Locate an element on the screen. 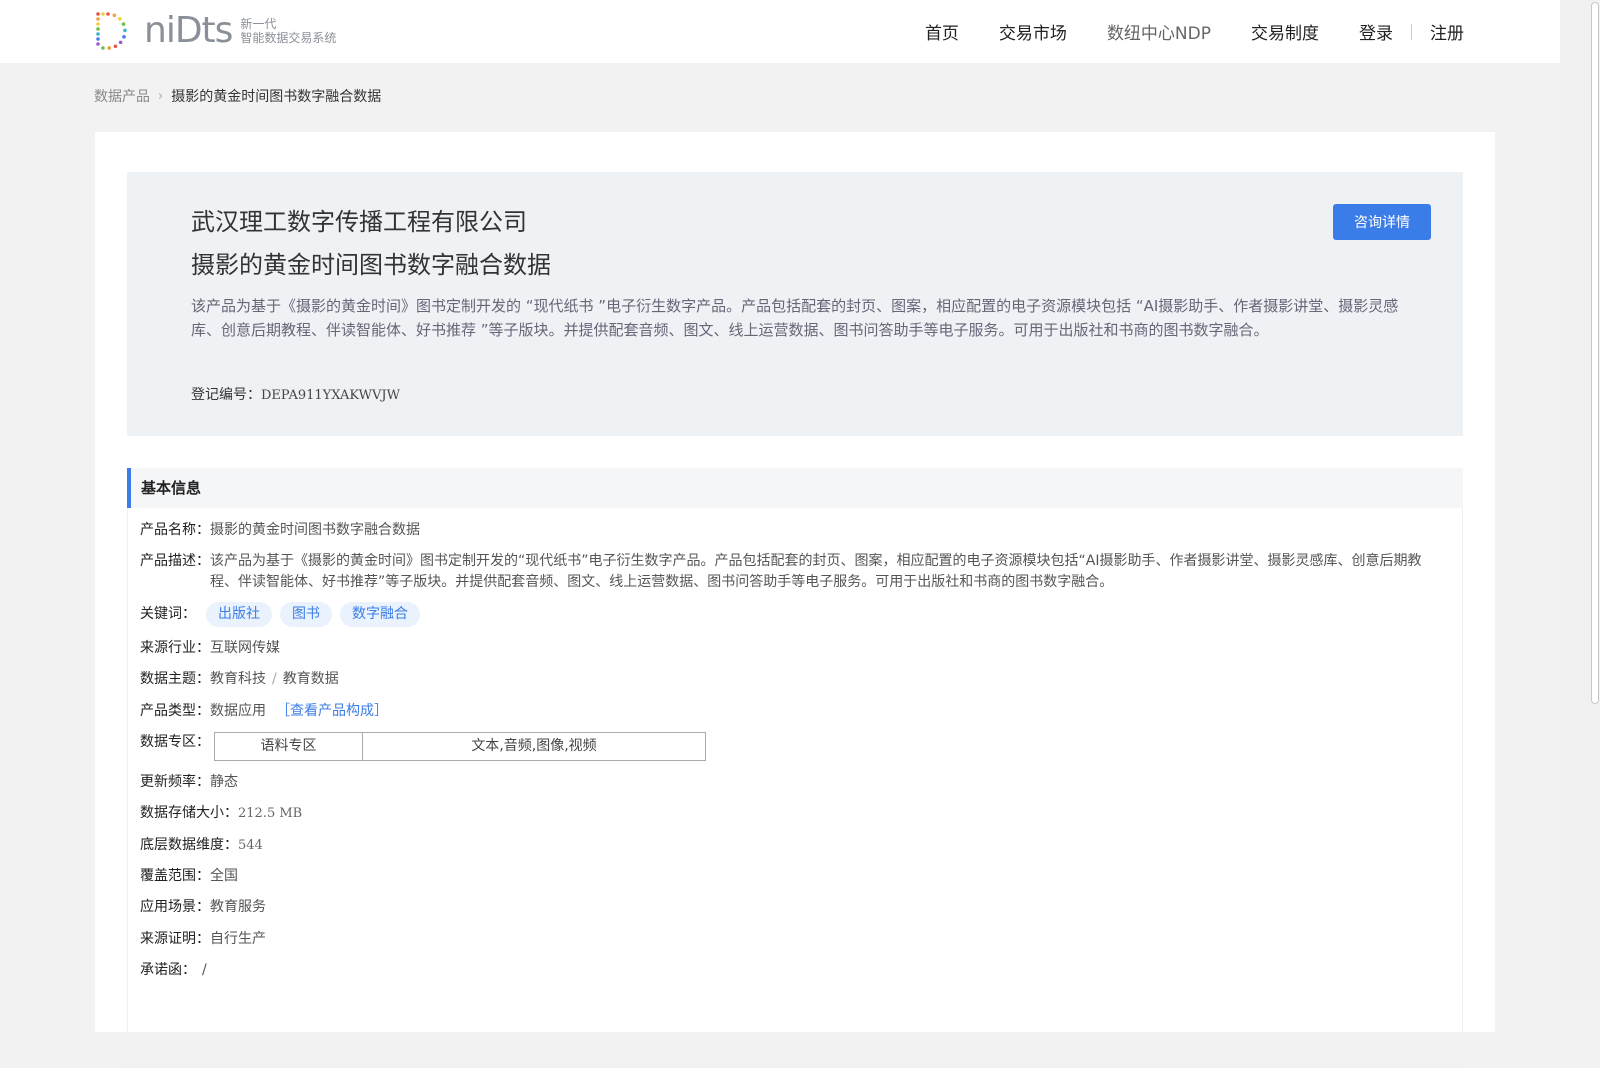 This screenshot has height=1068, width=1600. zone-types-cell: 文本,音频,图像,视频 is located at coordinates (534, 746).